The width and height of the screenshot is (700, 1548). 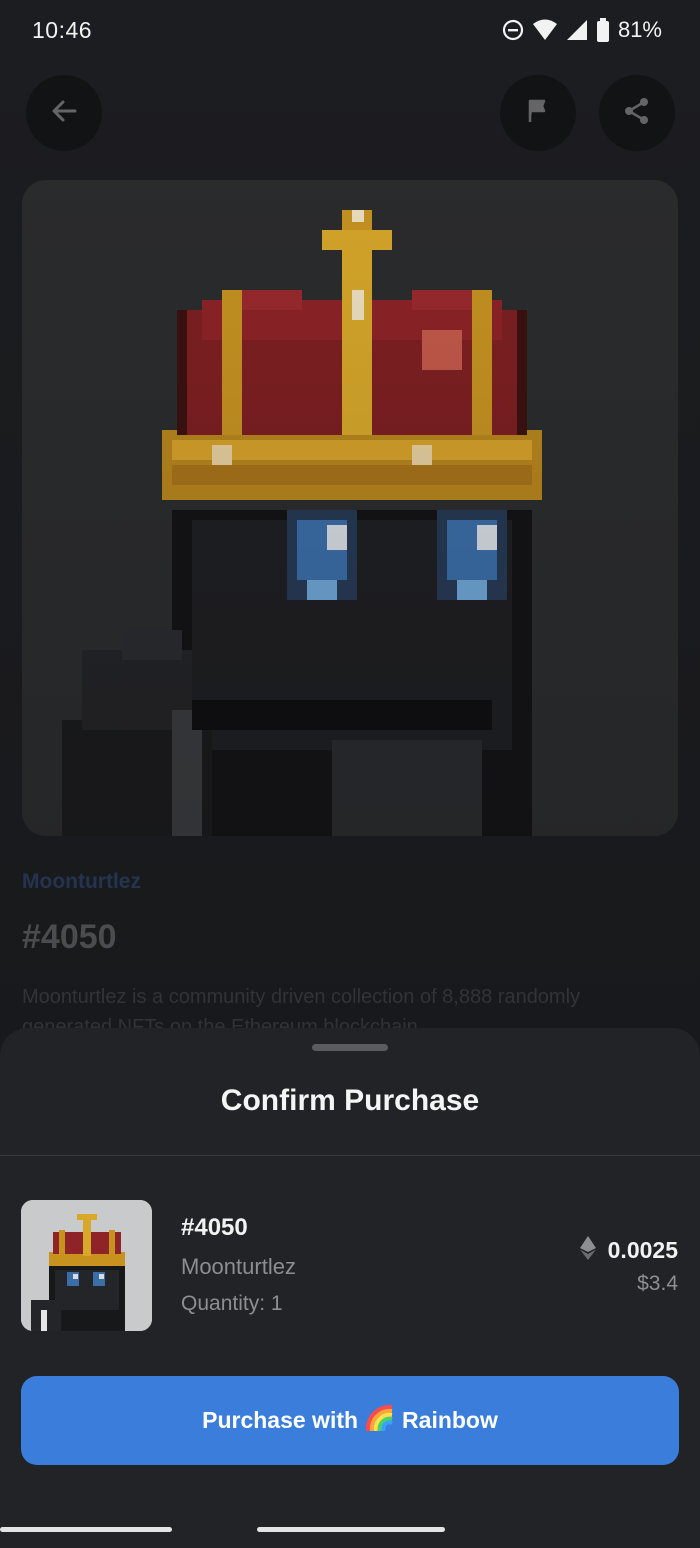 What do you see at coordinates (603, 30) in the screenshot?
I see `battery-icon` at bounding box center [603, 30].